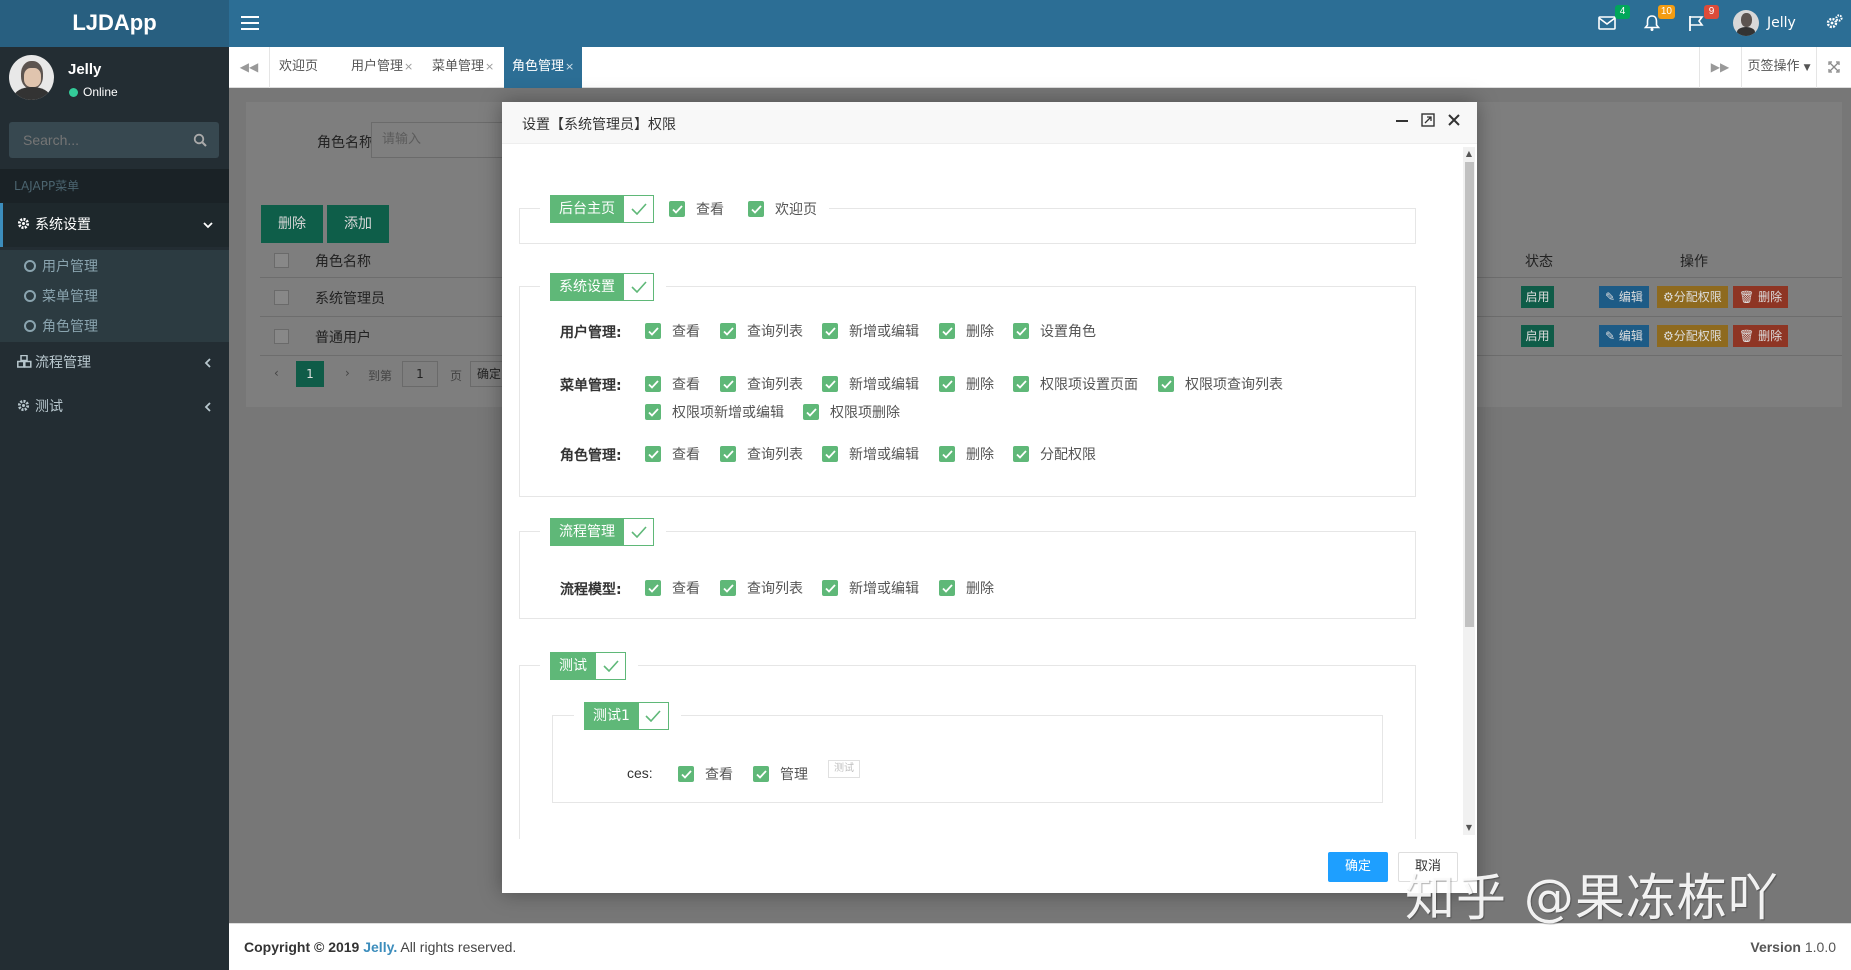 This screenshot has width=1851, height=970. I want to click on tabs-scroll-left-button: ◀◀, so click(249, 67).